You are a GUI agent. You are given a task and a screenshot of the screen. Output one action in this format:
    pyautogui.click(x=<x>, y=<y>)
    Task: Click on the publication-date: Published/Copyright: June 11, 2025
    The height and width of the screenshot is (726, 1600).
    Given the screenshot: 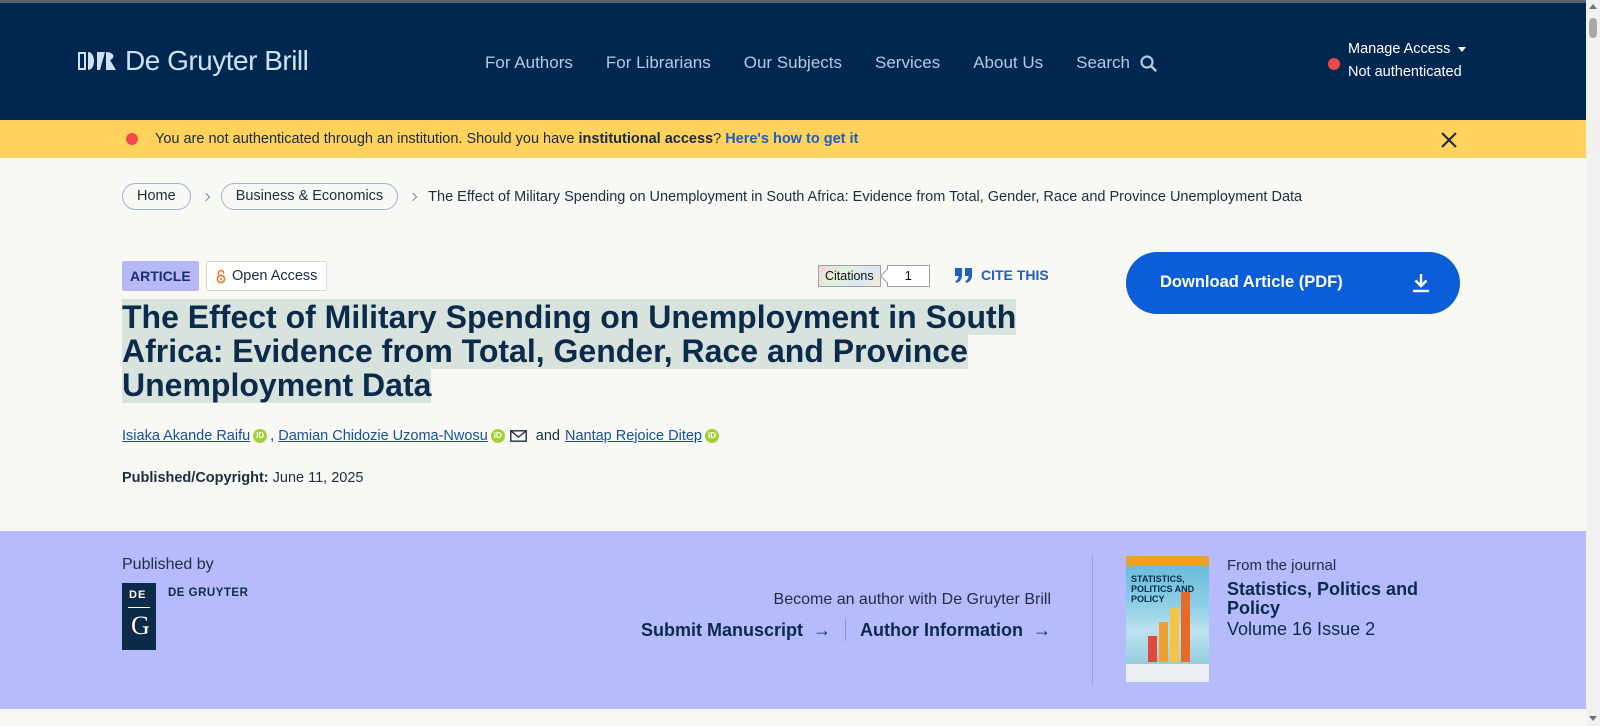 What is the action you would take?
    pyautogui.click(x=242, y=478)
    